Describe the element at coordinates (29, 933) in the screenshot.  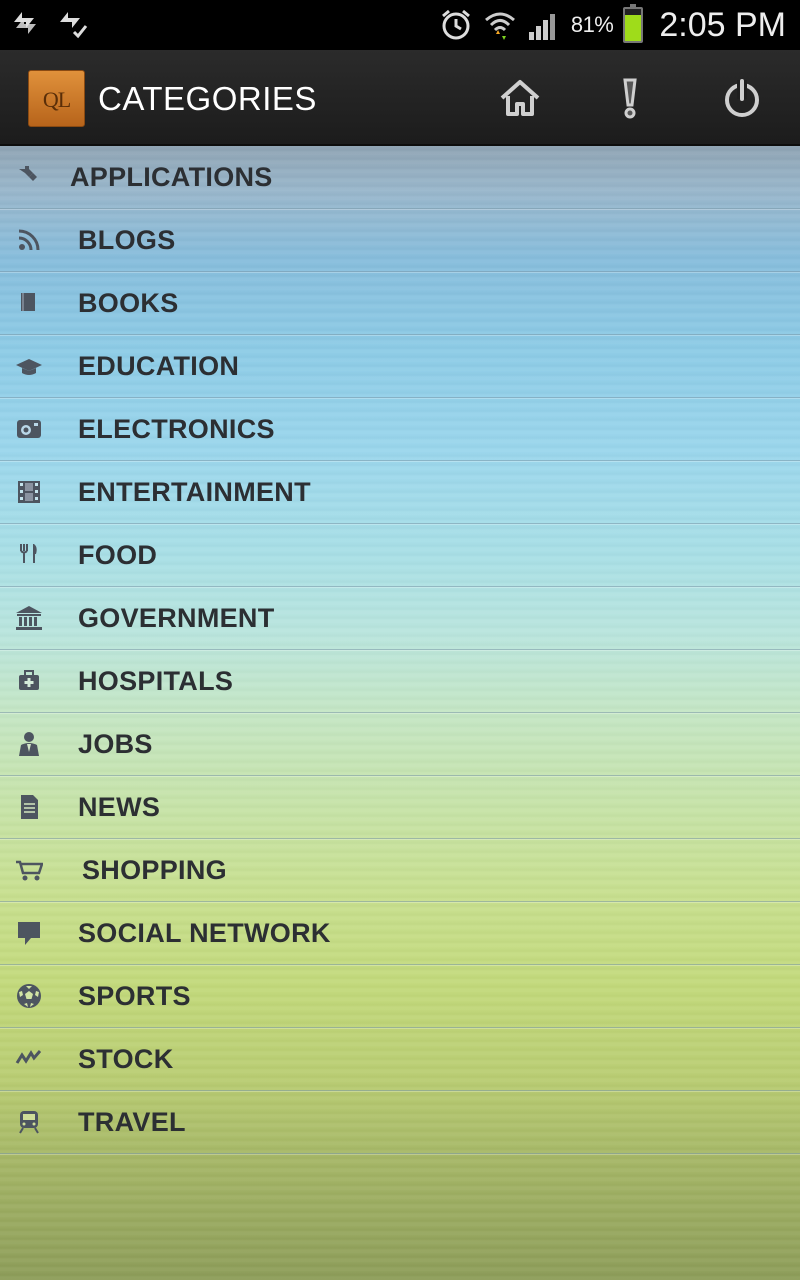
I see `speech-bubble-icon` at that location.